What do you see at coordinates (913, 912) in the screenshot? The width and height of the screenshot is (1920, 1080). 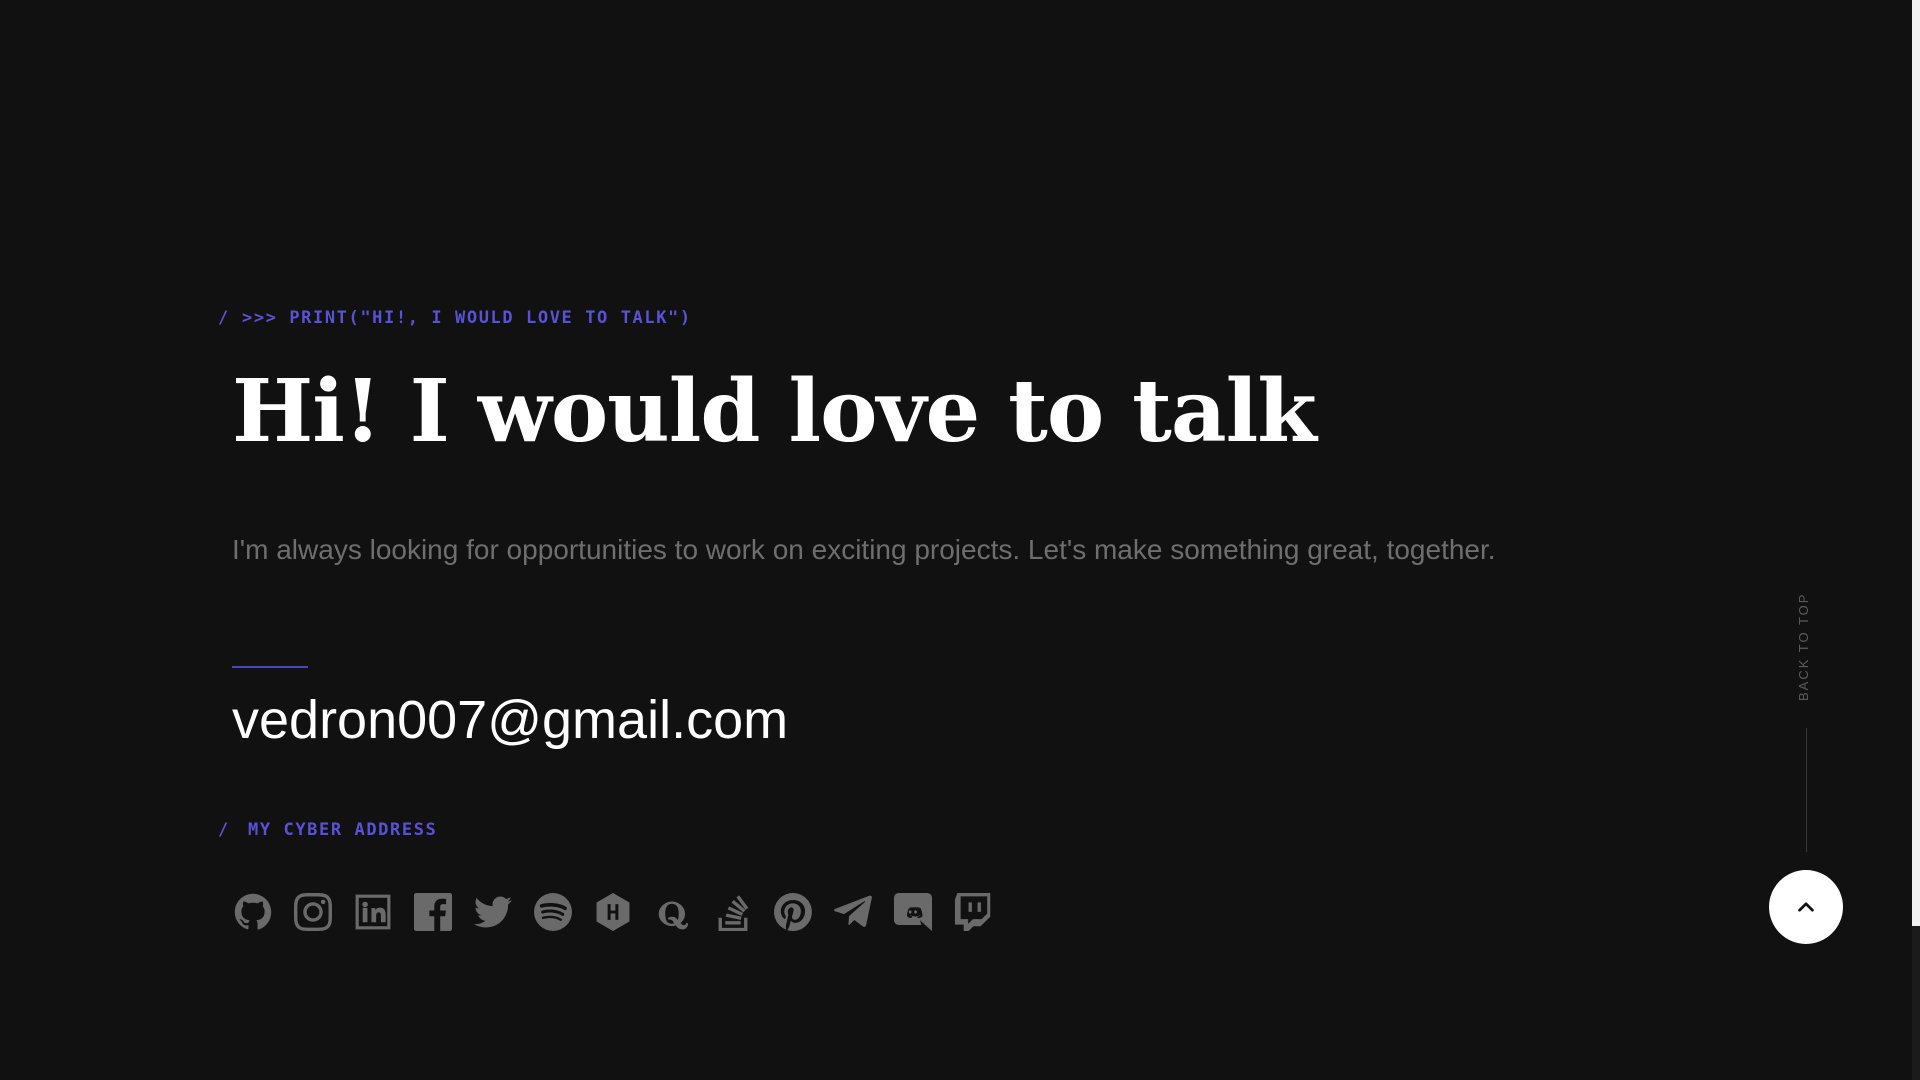 I see `discord-icon` at bounding box center [913, 912].